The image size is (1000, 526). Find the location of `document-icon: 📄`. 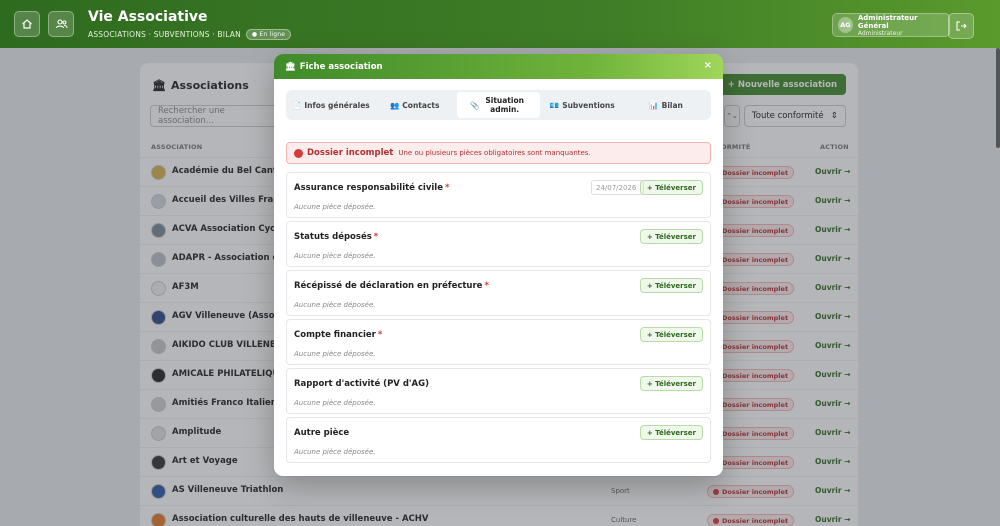

document-icon: 📄 is located at coordinates (297, 105).